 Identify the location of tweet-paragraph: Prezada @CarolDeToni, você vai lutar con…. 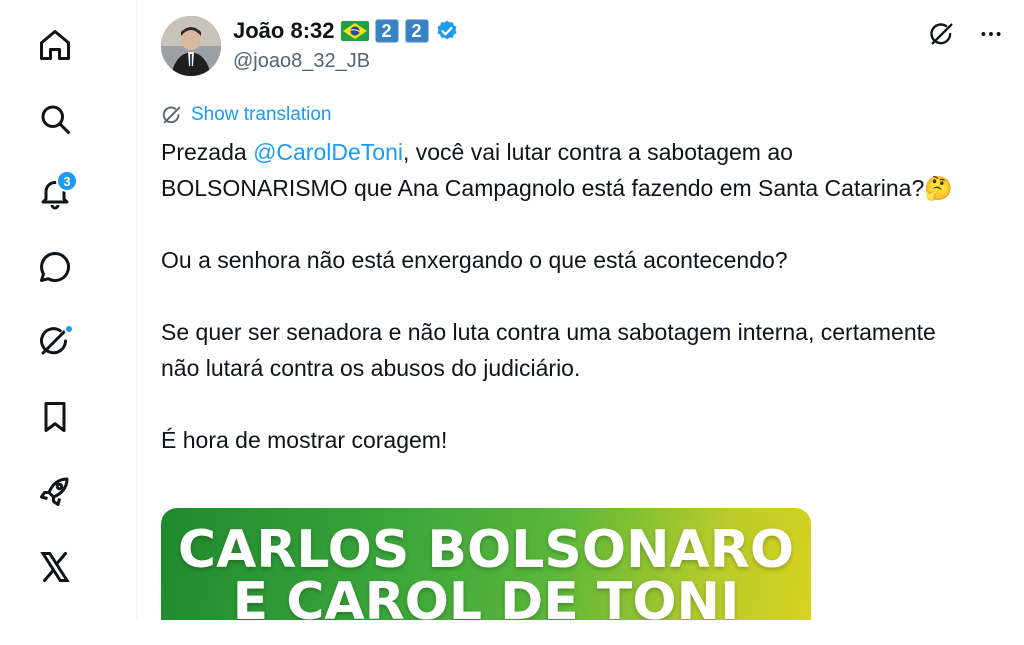
(561, 170).